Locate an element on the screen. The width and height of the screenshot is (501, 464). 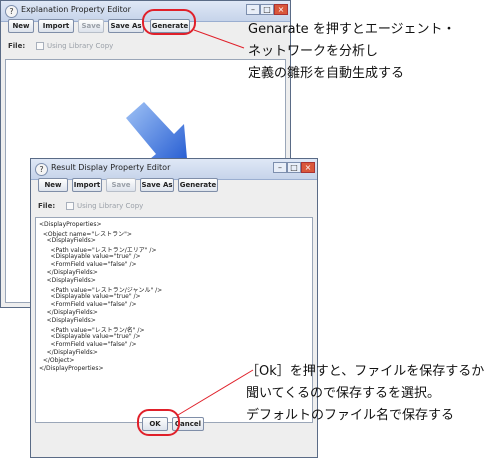
annotation-bottom-line-1: ［Ok］を押すと、ファイルを保存するか is located at coordinates (365, 371).